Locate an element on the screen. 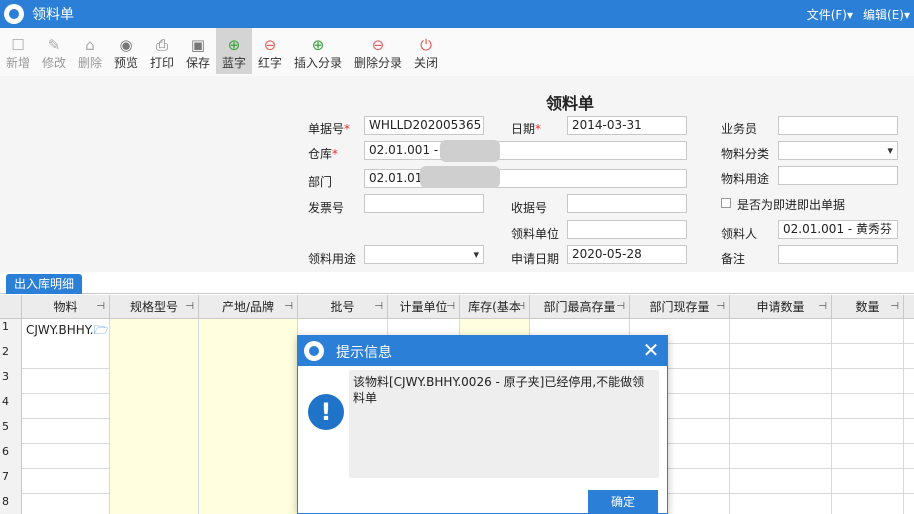 Image resolution: width=914 pixels, height=514 pixels. print-button: ⎙ 打印 is located at coordinates (162, 51).